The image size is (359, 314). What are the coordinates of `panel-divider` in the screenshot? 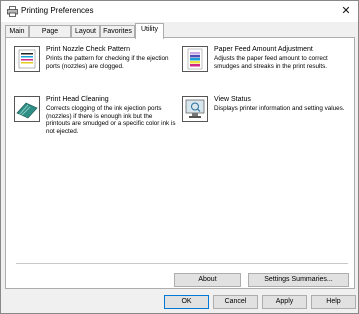 It's located at (182, 263).